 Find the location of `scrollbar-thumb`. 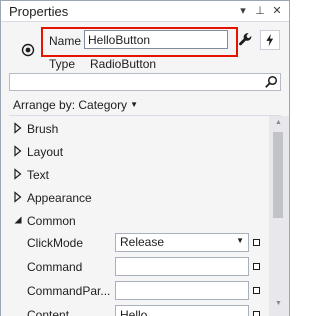

scrollbar-thumb is located at coordinates (278, 175).